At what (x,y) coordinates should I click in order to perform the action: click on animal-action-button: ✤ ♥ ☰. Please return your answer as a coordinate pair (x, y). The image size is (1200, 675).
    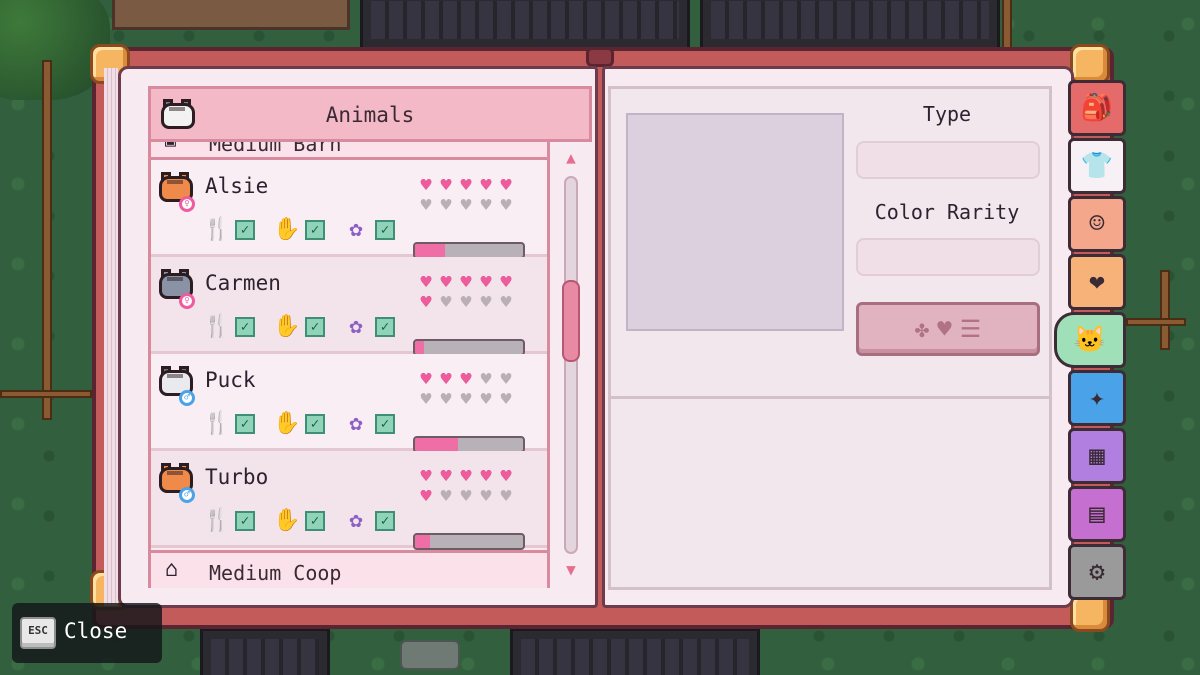
    Looking at the image, I should click on (948, 329).